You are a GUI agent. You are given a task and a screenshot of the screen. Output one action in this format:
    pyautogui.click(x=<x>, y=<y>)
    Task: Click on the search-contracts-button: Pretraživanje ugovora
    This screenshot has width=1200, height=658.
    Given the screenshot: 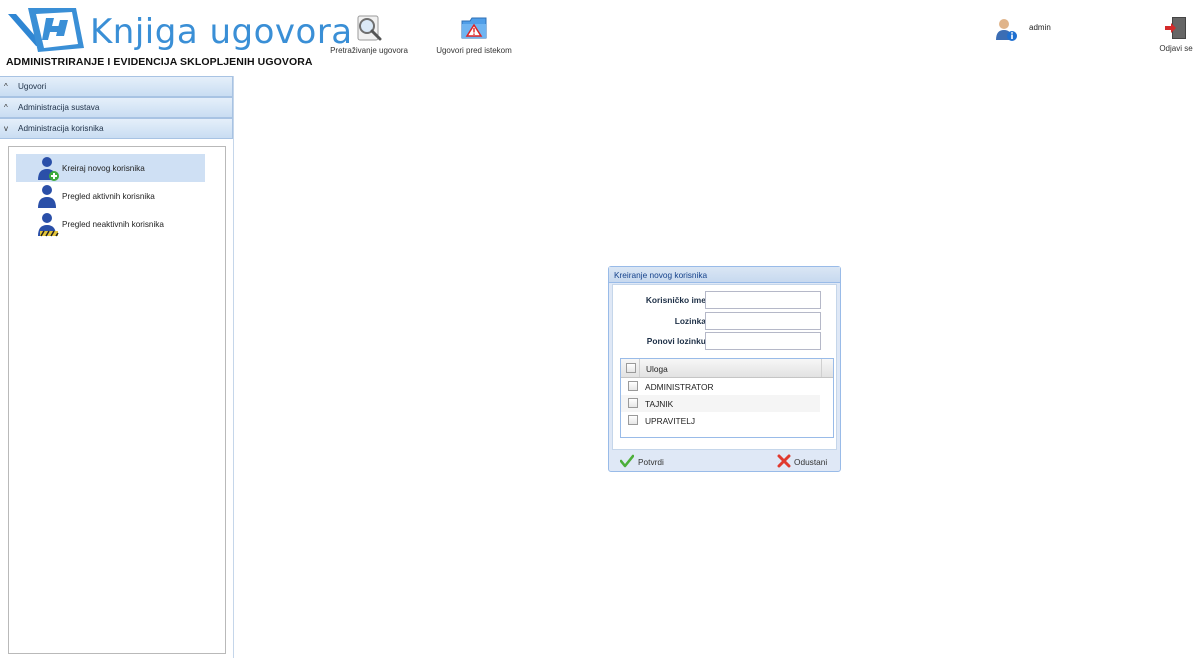 What is the action you would take?
    pyautogui.click(x=369, y=34)
    